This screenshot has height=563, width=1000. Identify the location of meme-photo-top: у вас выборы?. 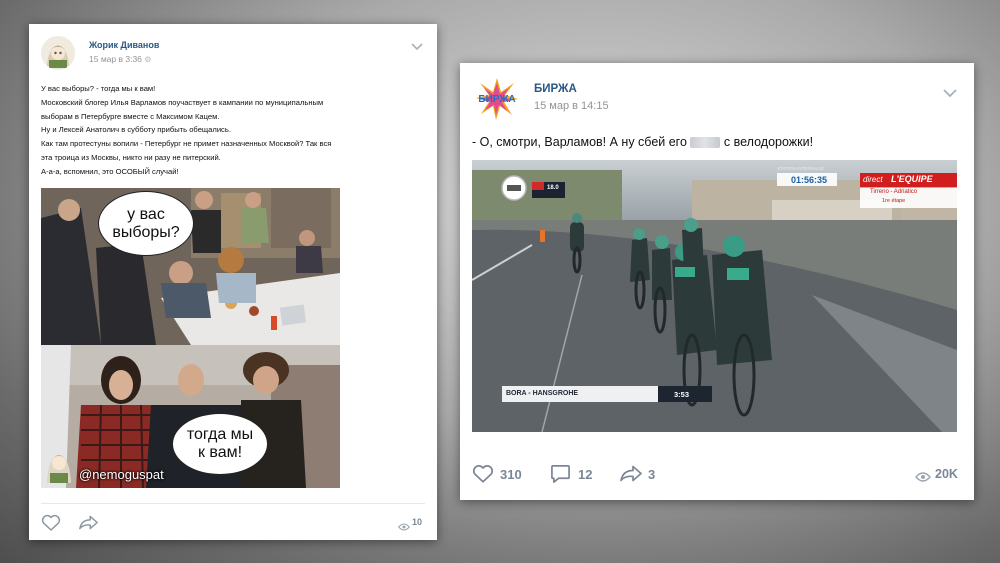
(190, 266).